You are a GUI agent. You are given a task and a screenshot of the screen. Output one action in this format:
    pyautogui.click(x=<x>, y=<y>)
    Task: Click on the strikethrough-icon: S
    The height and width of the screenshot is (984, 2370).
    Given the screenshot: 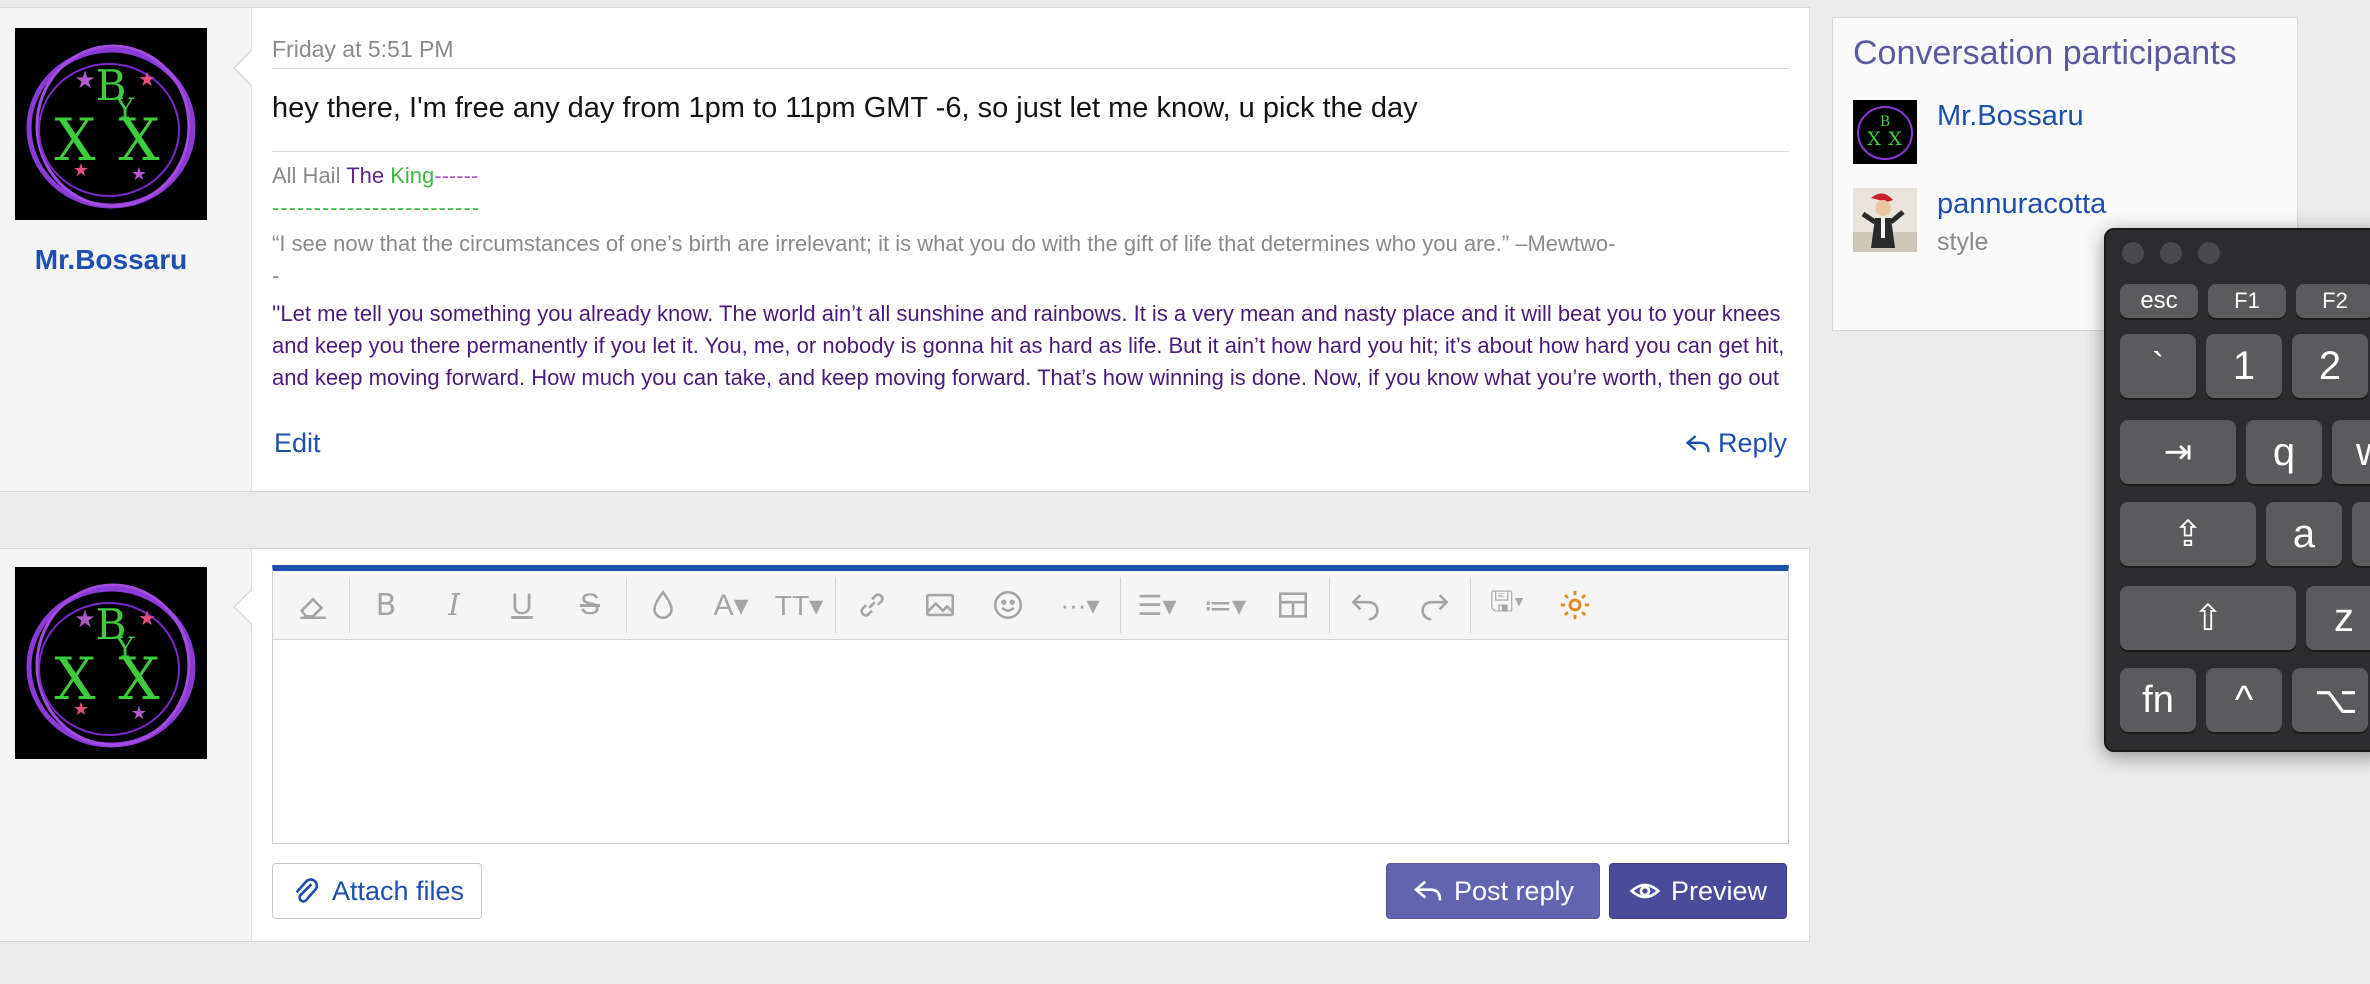 What is the action you would take?
    pyautogui.click(x=590, y=605)
    